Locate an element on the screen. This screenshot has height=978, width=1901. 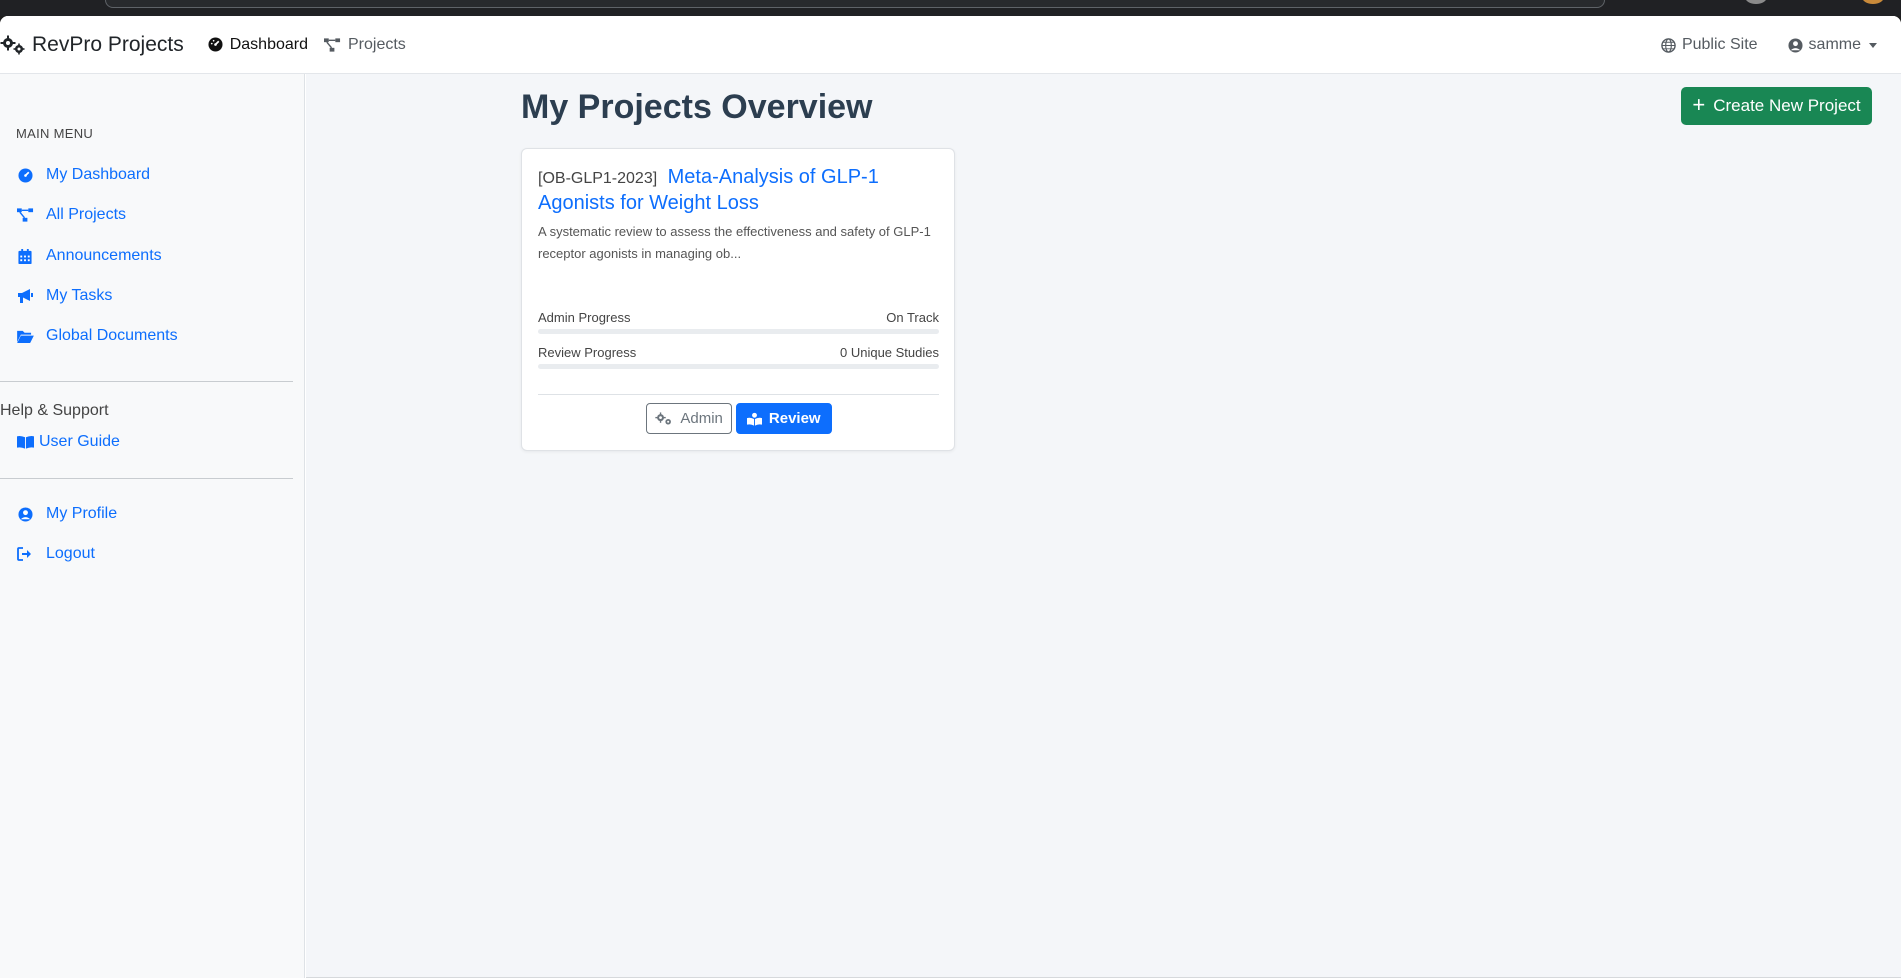
user-menu-toggle: samme is located at coordinates (1832, 45).